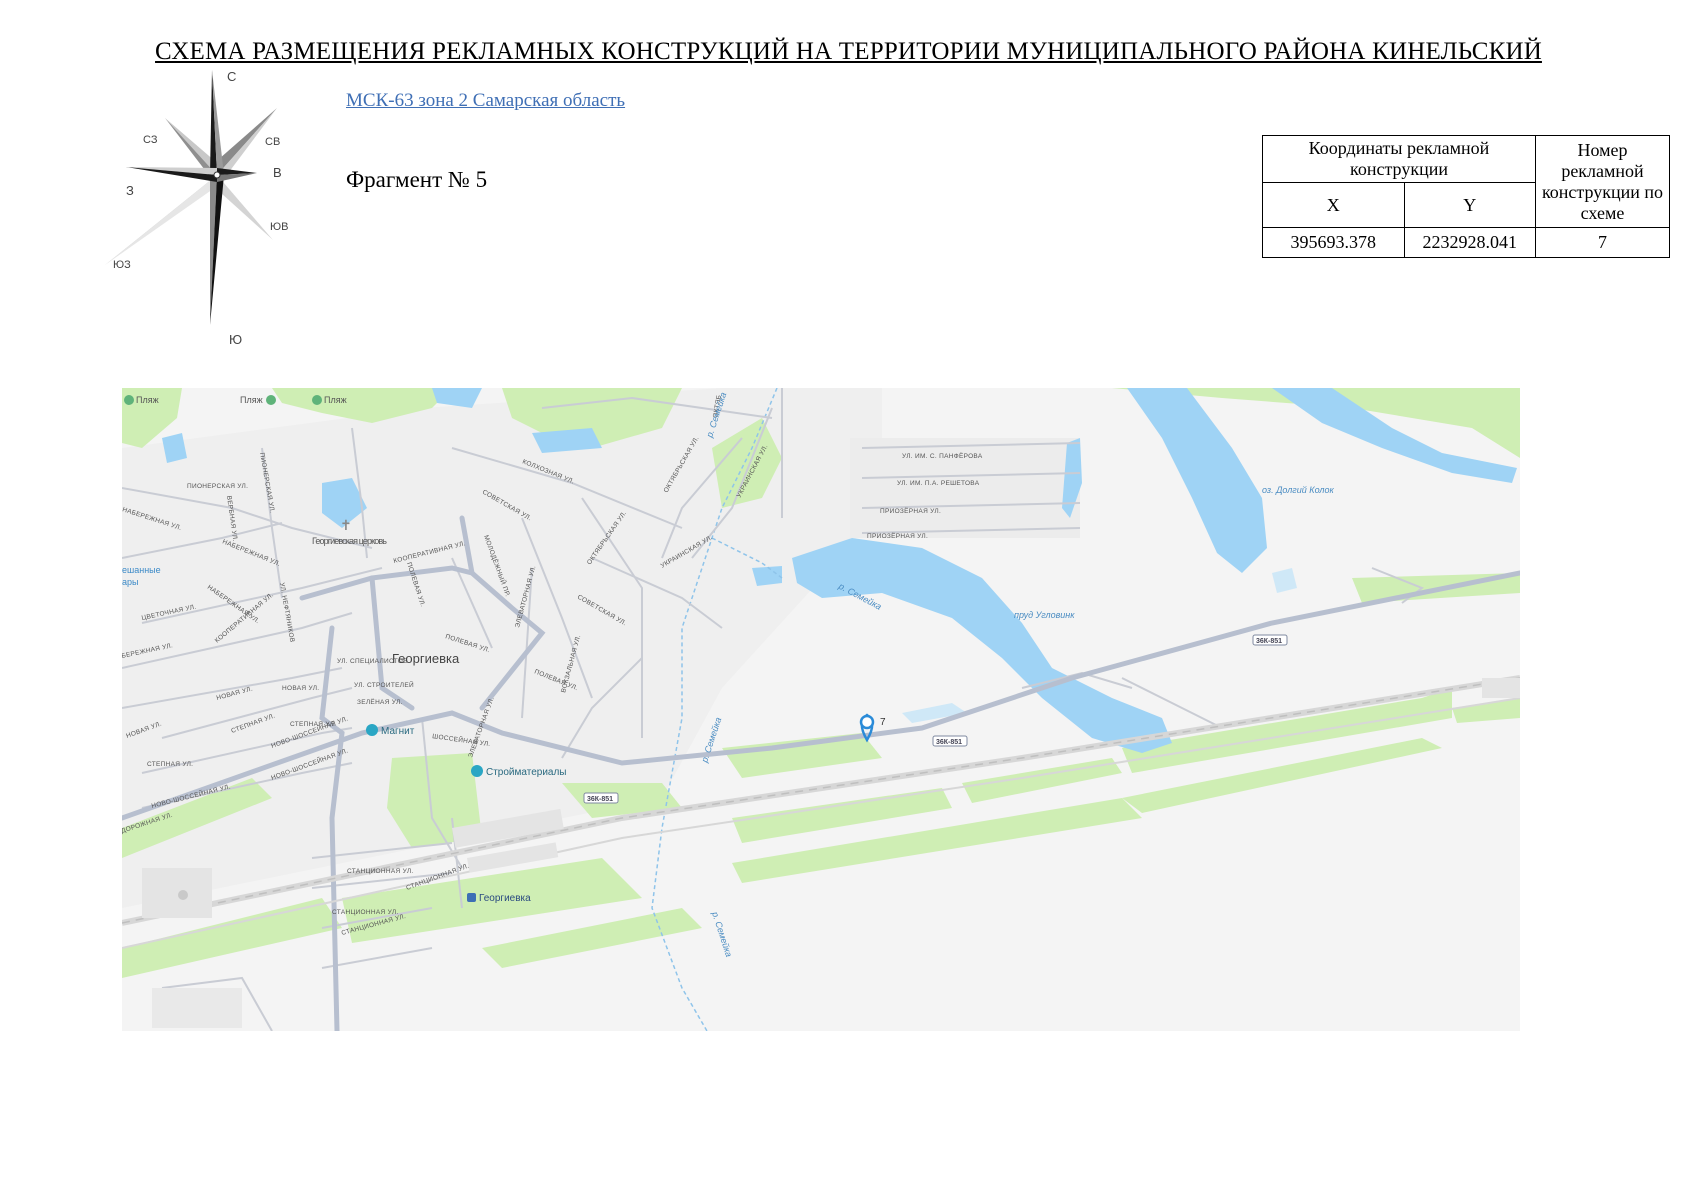 The image size is (1697, 1200). Describe the element at coordinates (1269, 641) in the screenshot. I see `road-shield-3-label: 36К-851` at that location.